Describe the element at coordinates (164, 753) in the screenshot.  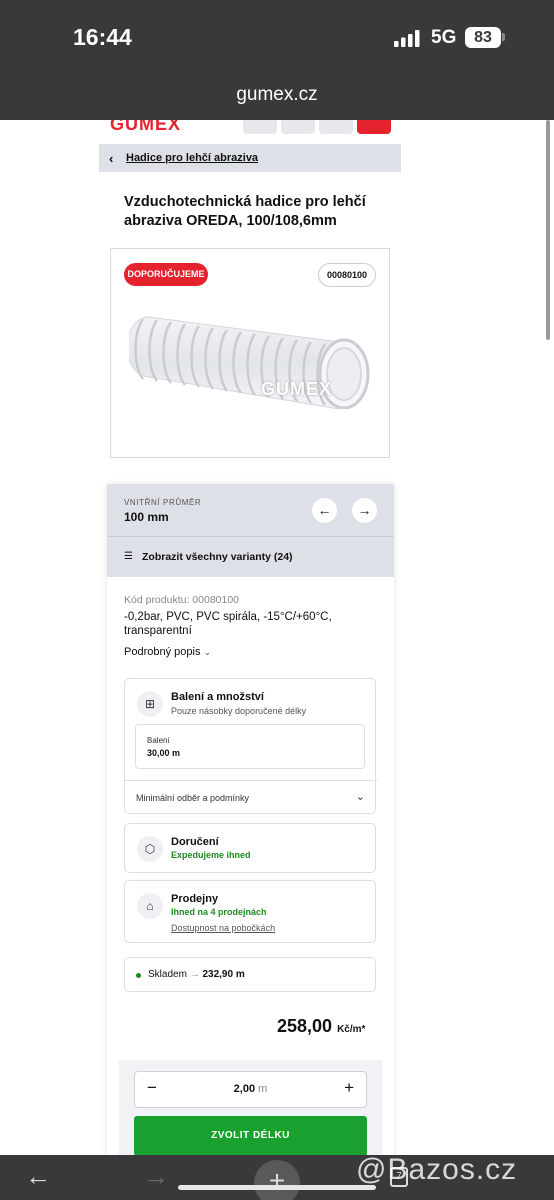
I see `pack-value: 30,00 m` at that location.